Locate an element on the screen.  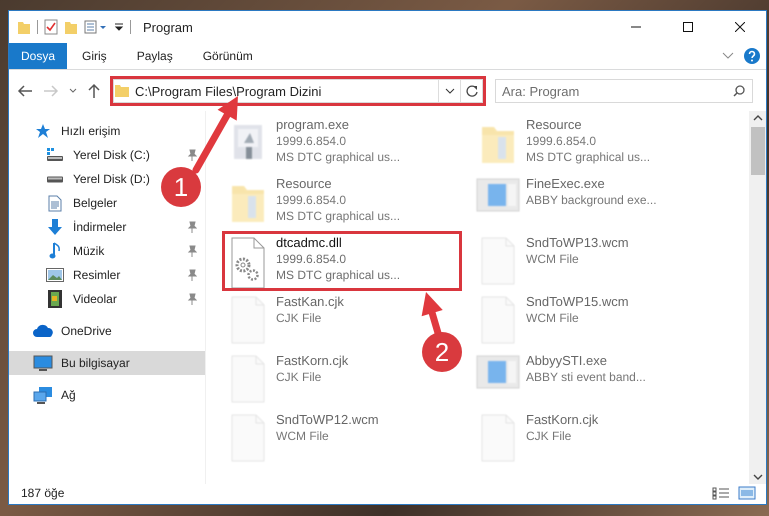
ribbon-tab: Görünüm is located at coordinates (228, 56).